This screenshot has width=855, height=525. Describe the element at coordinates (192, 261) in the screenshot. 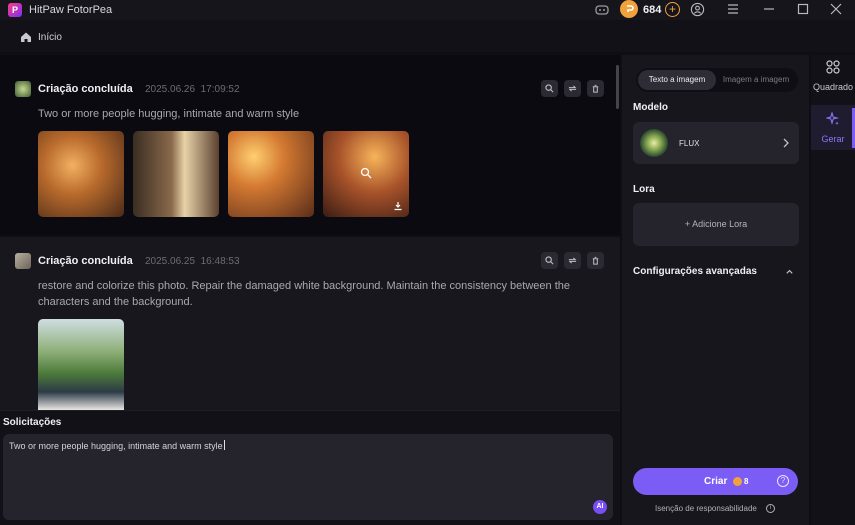

I see `card-date: 2025.06.25 16:48:53` at that location.